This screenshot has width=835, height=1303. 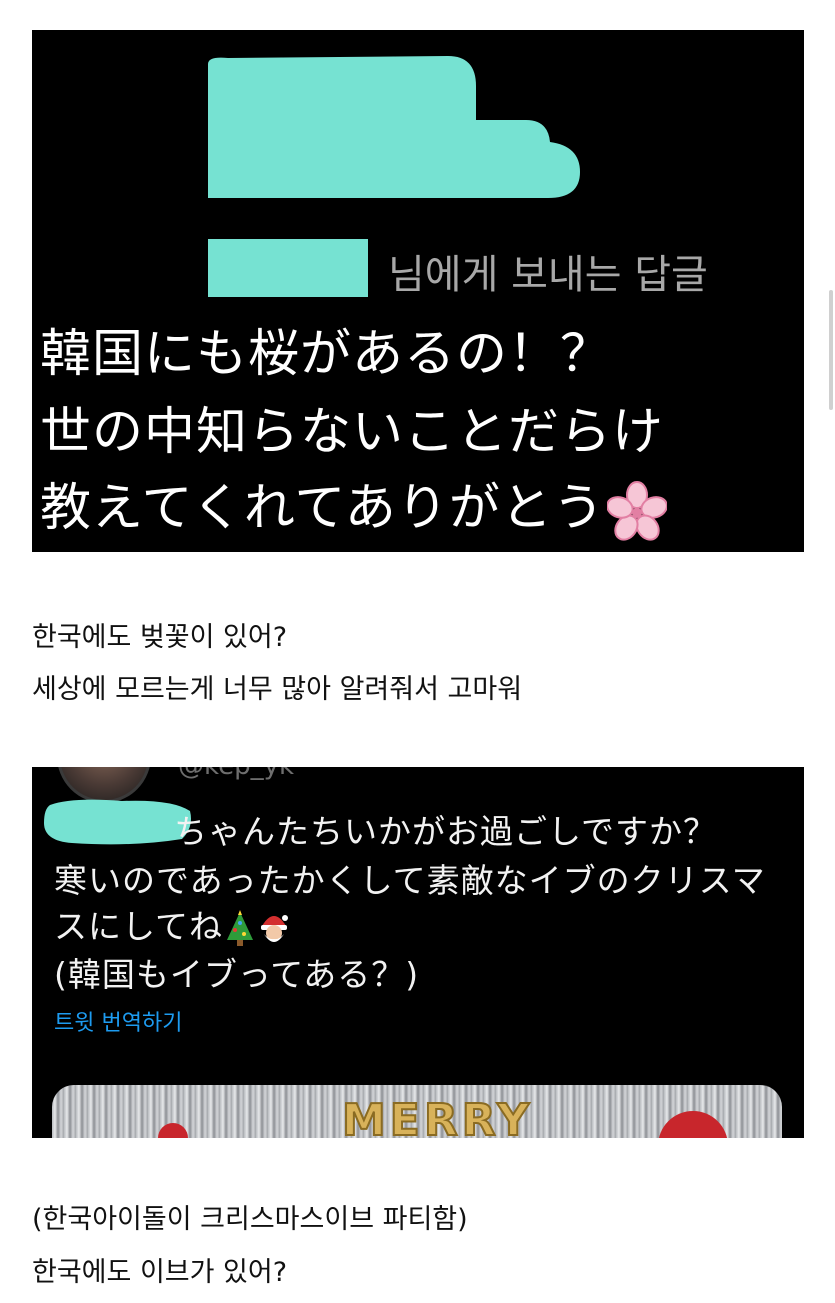 What do you see at coordinates (275, 928) in the screenshot?
I see `santa-icon` at bounding box center [275, 928].